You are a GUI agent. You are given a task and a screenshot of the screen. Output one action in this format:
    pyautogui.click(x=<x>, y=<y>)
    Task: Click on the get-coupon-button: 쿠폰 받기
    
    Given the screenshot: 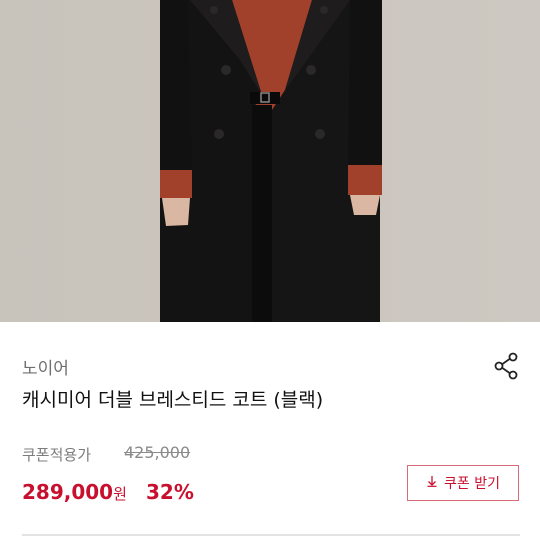 What is the action you would take?
    pyautogui.click(x=463, y=483)
    